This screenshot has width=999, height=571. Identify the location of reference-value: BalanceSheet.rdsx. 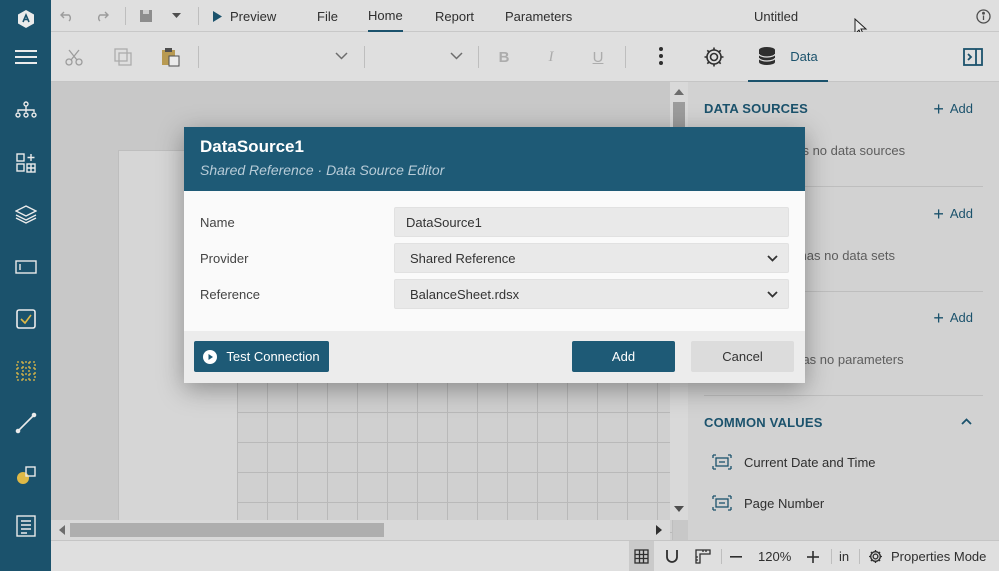
(465, 294).